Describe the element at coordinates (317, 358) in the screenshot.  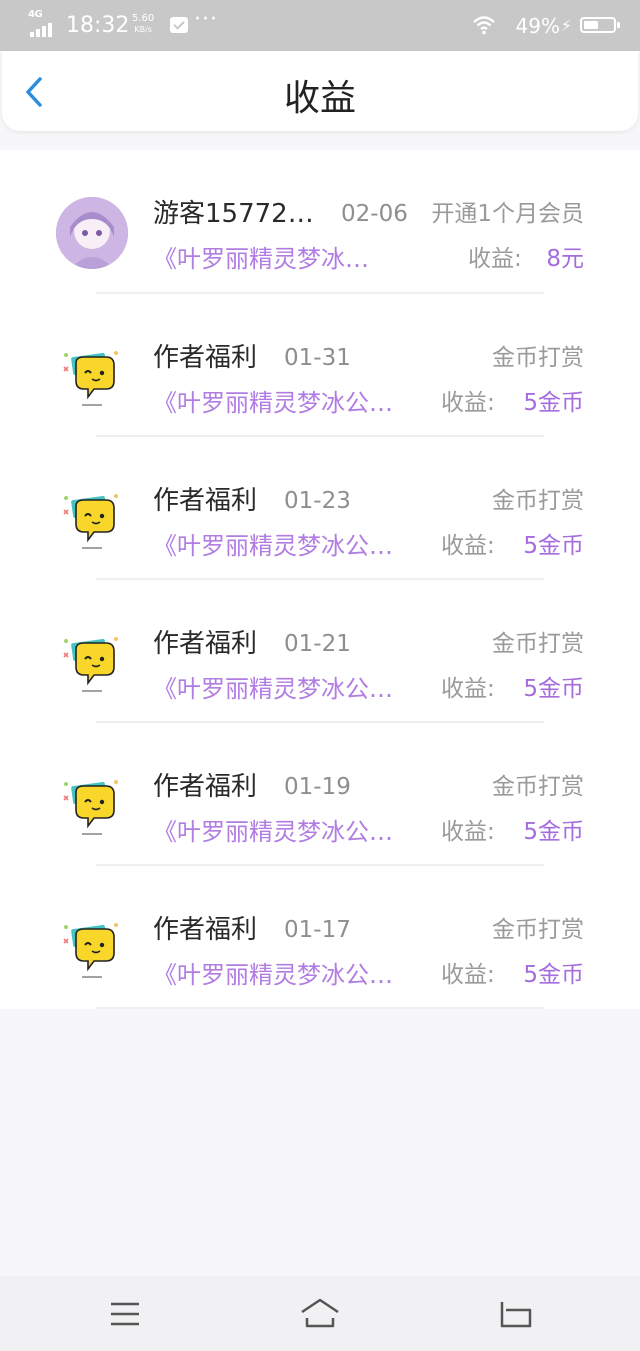
I see `record-date: 01-31` at that location.